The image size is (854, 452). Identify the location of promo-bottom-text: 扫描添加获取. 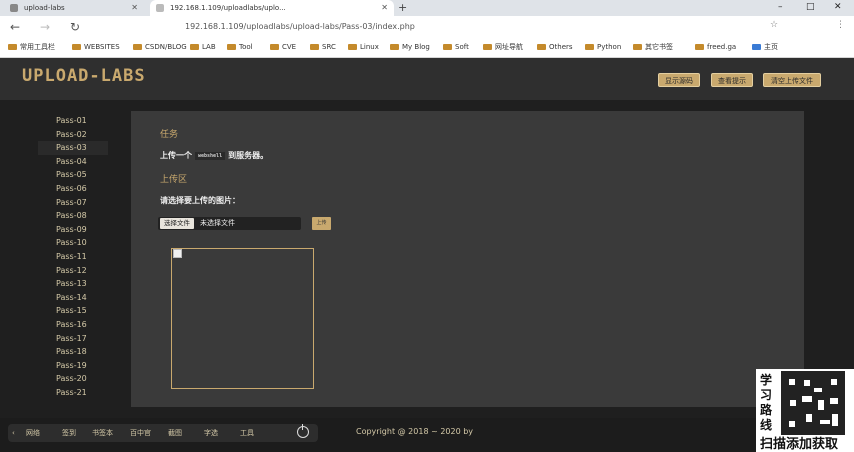
(799, 444).